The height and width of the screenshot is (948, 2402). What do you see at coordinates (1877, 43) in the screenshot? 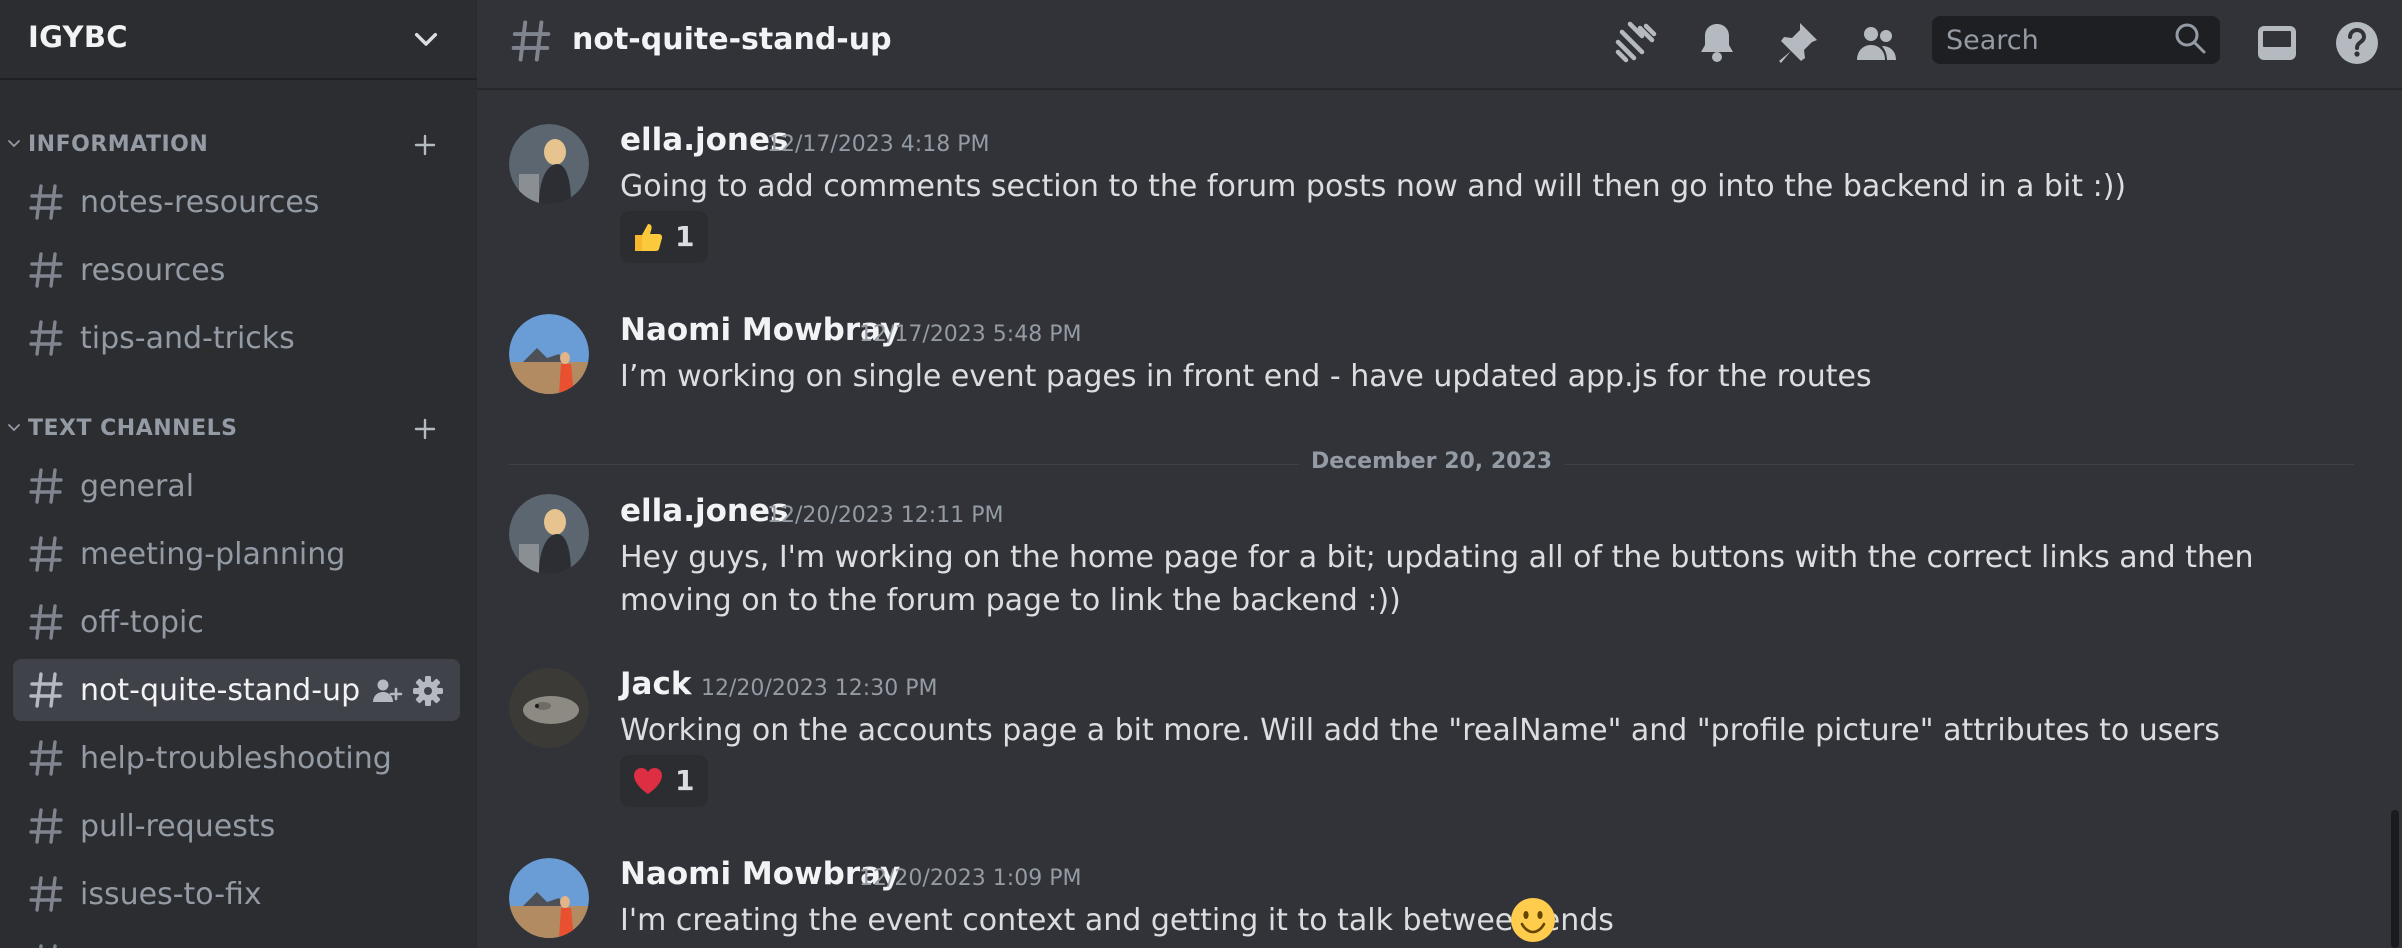
I see `members-icon` at bounding box center [1877, 43].